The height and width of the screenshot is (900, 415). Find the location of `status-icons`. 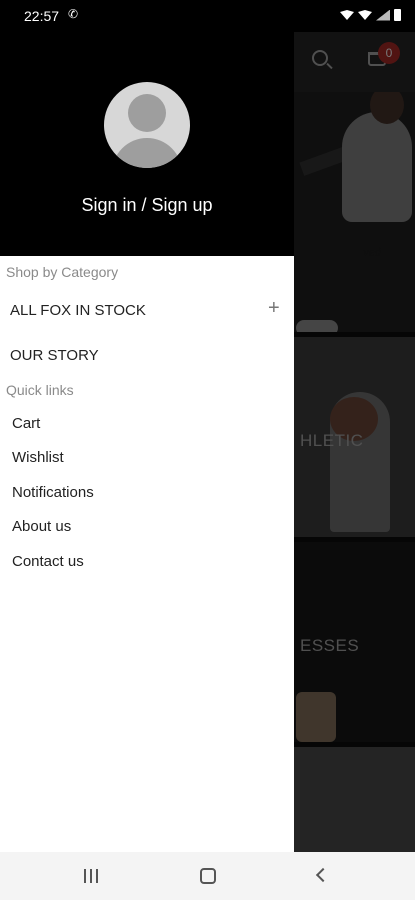

status-icons is located at coordinates (370, 15).